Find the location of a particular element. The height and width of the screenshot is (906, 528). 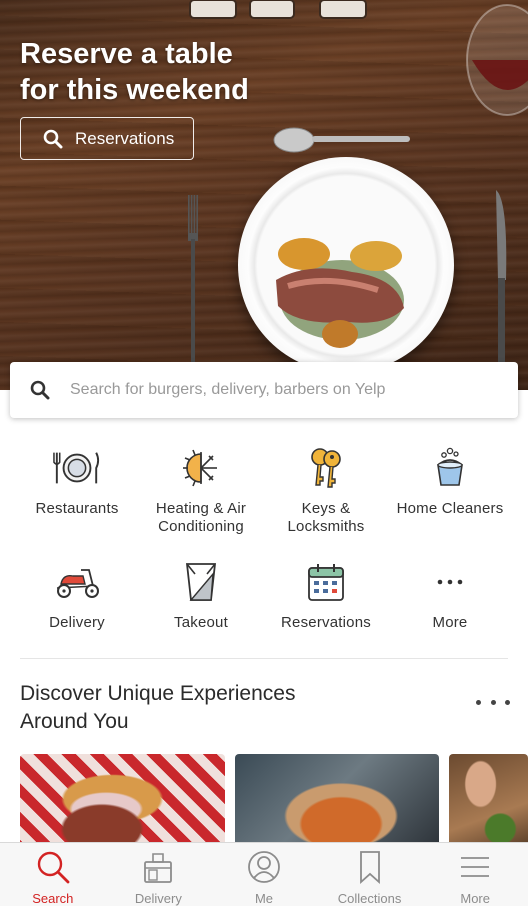

reservations-button-label: Reservations is located at coordinates (125, 138).